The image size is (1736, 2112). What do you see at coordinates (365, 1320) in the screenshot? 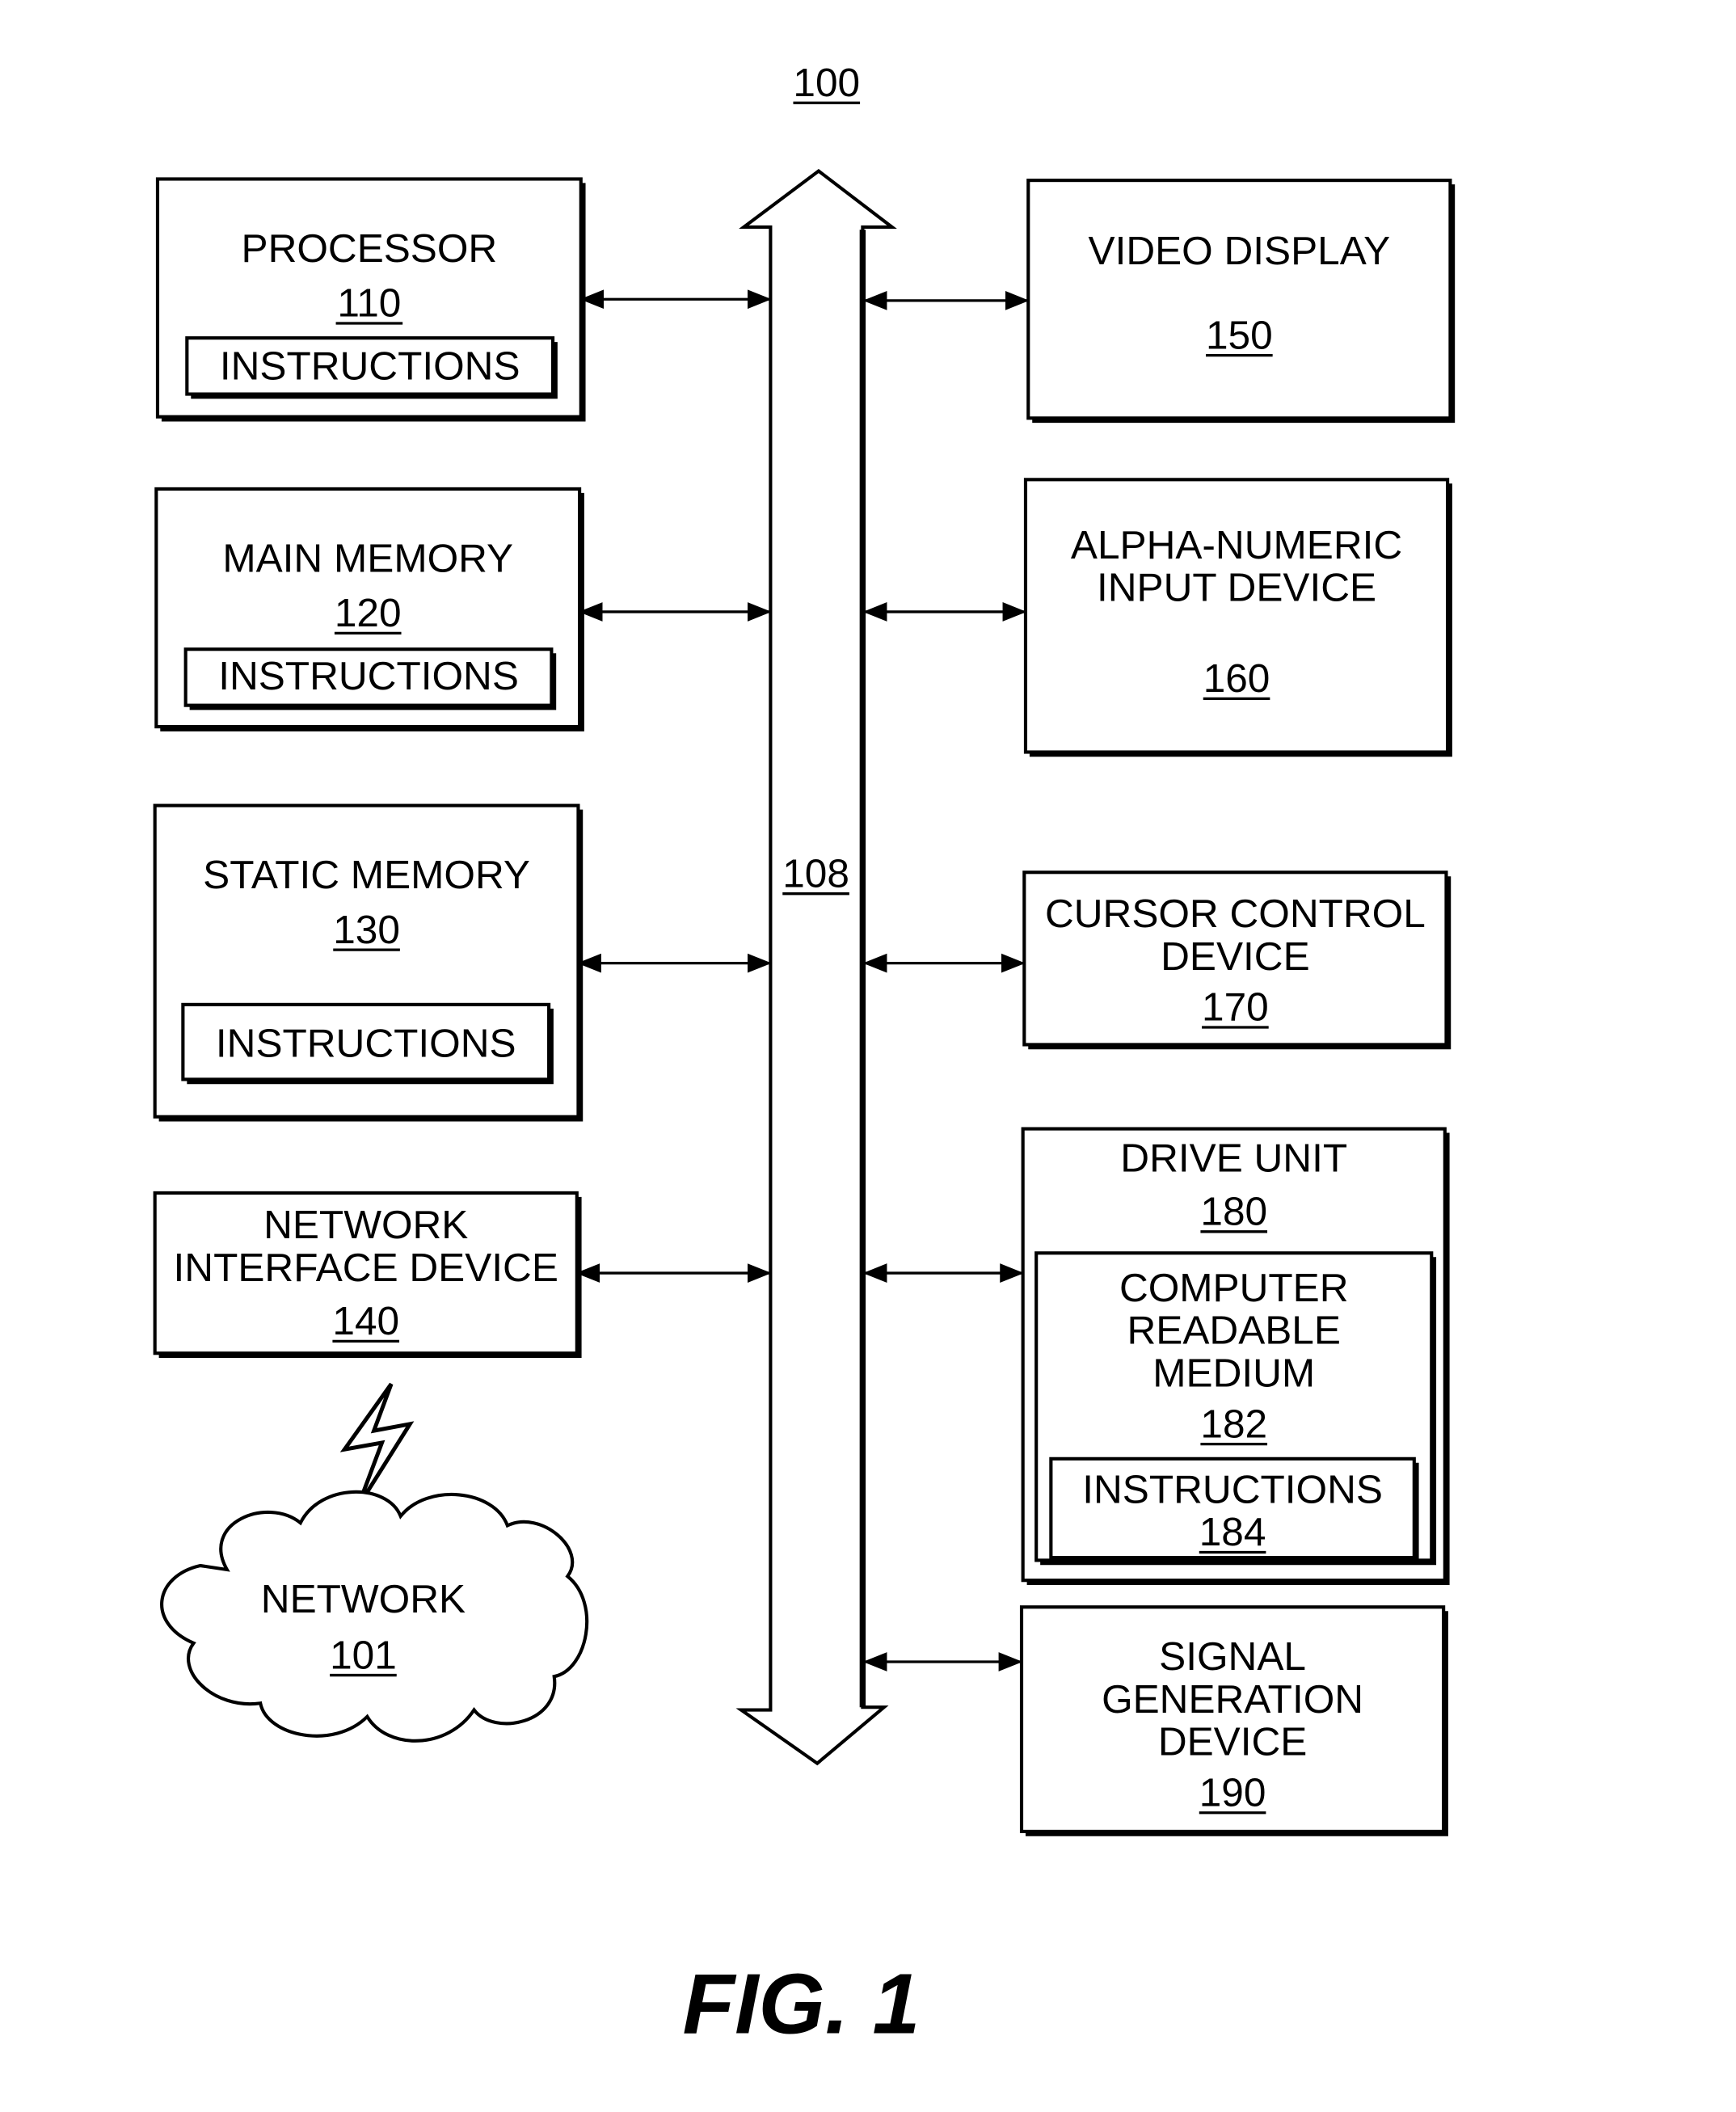
I see `network-interface-device-reference: 140` at bounding box center [365, 1320].